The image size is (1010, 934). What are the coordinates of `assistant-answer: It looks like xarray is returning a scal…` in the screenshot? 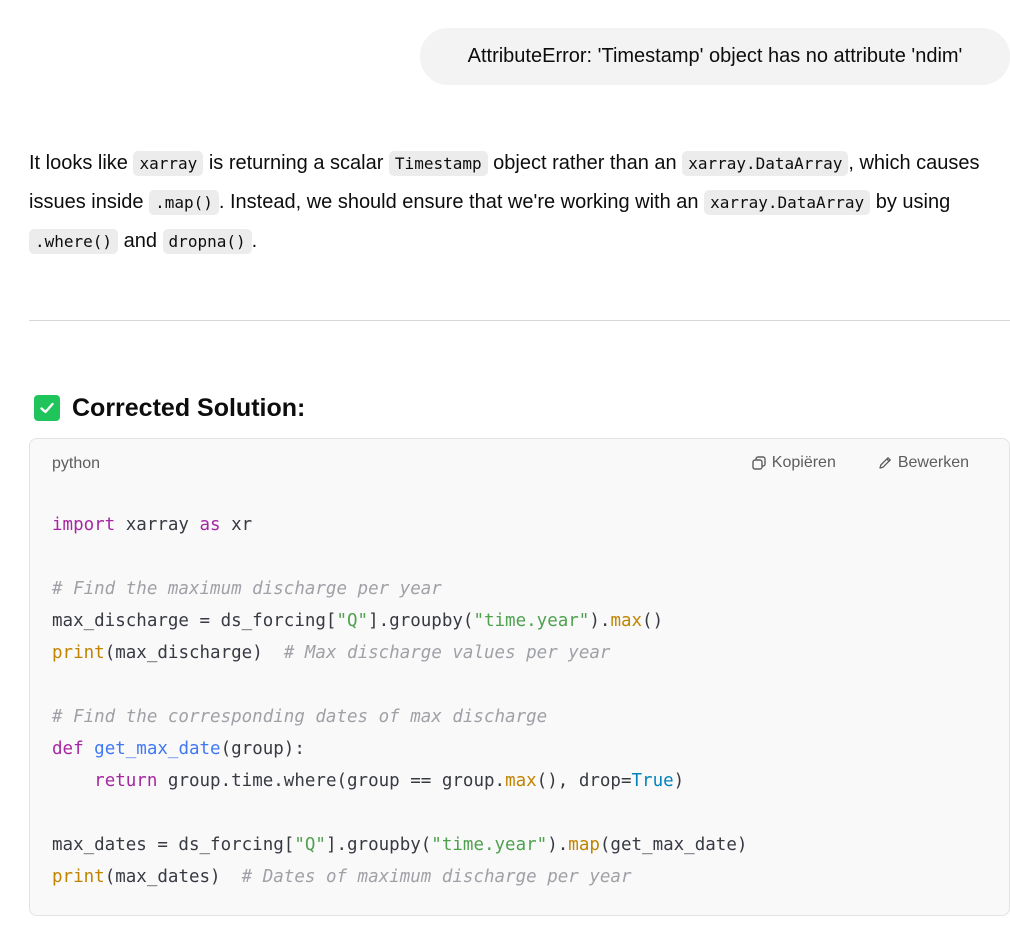 It's located at (516, 202).